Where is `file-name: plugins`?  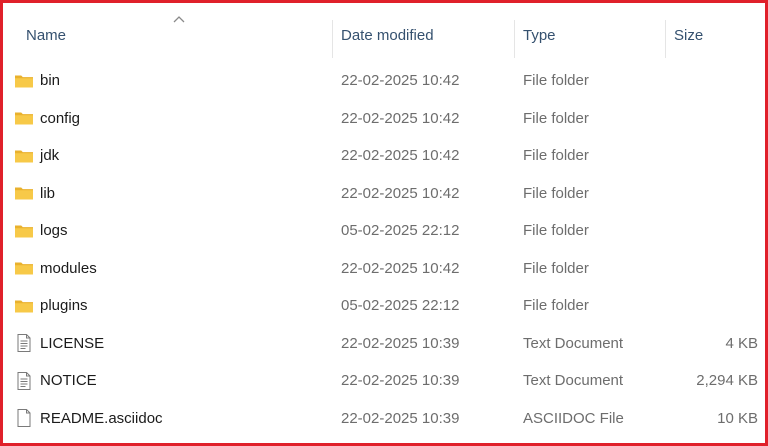
file-name: plugins is located at coordinates (64, 305).